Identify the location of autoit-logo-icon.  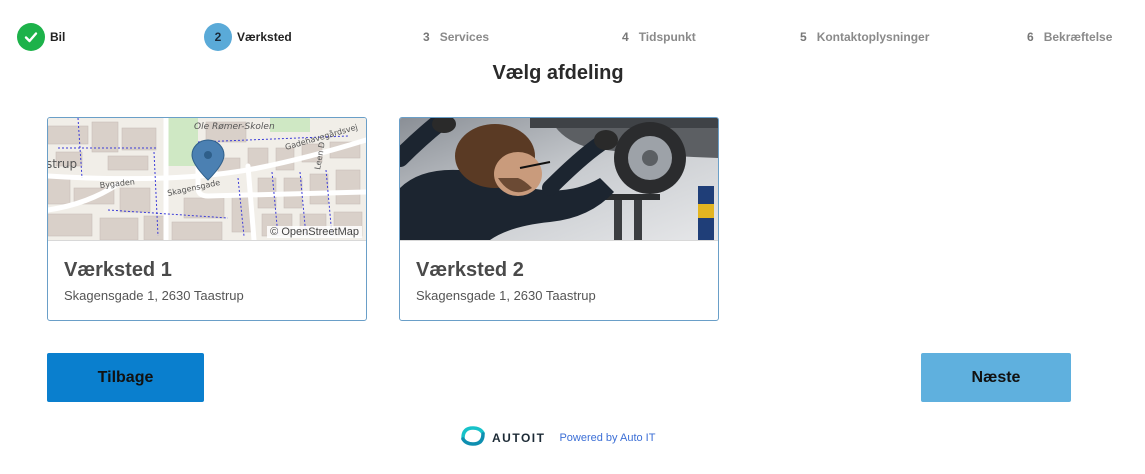
(473, 438).